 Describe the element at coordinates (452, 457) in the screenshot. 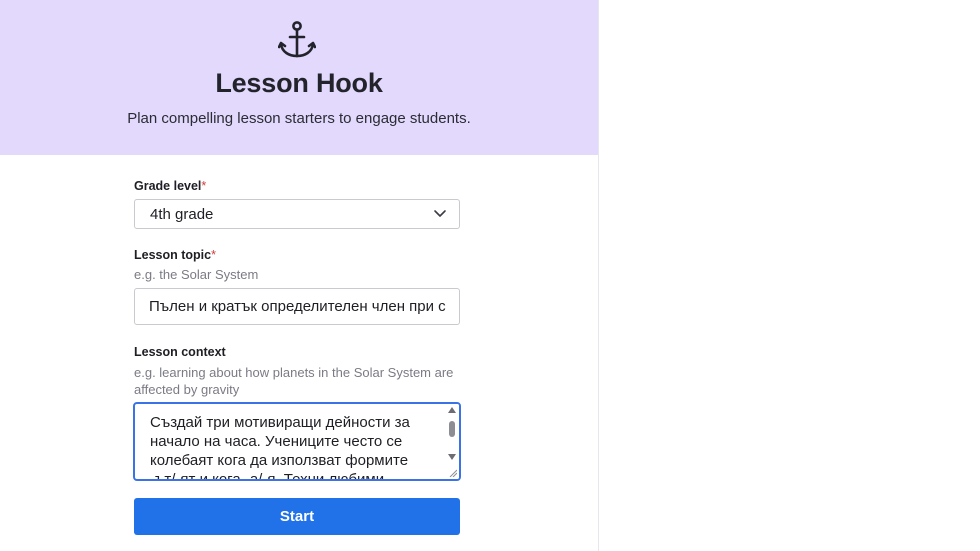

I see `scroll-down-arrow-icon` at that location.